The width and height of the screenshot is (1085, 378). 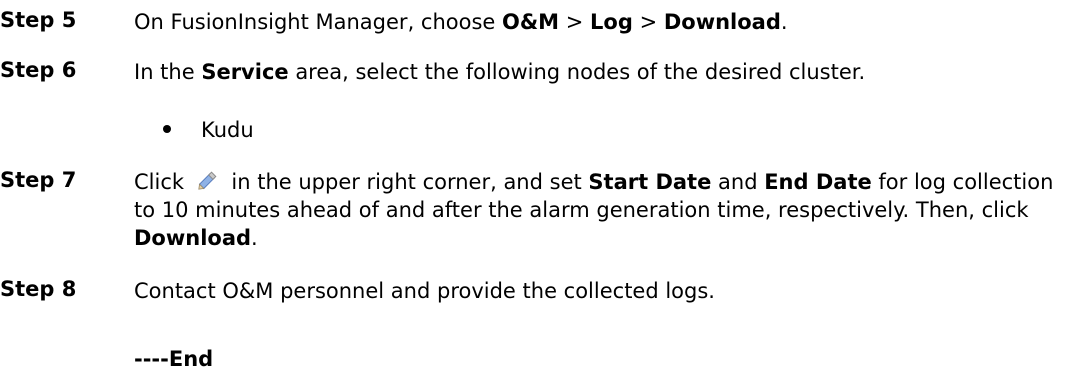 I want to click on bullet-icon, so click(x=167, y=129).